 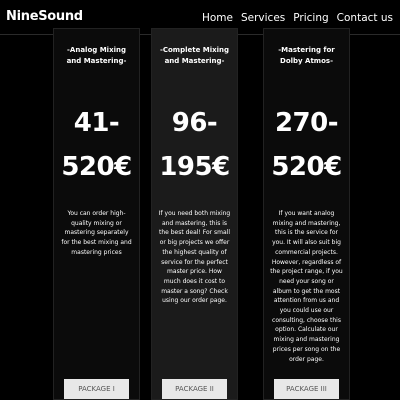 What do you see at coordinates (96, 123) in the screenshot?
I see `price-line: 41-` at bounding box center [96, 123].